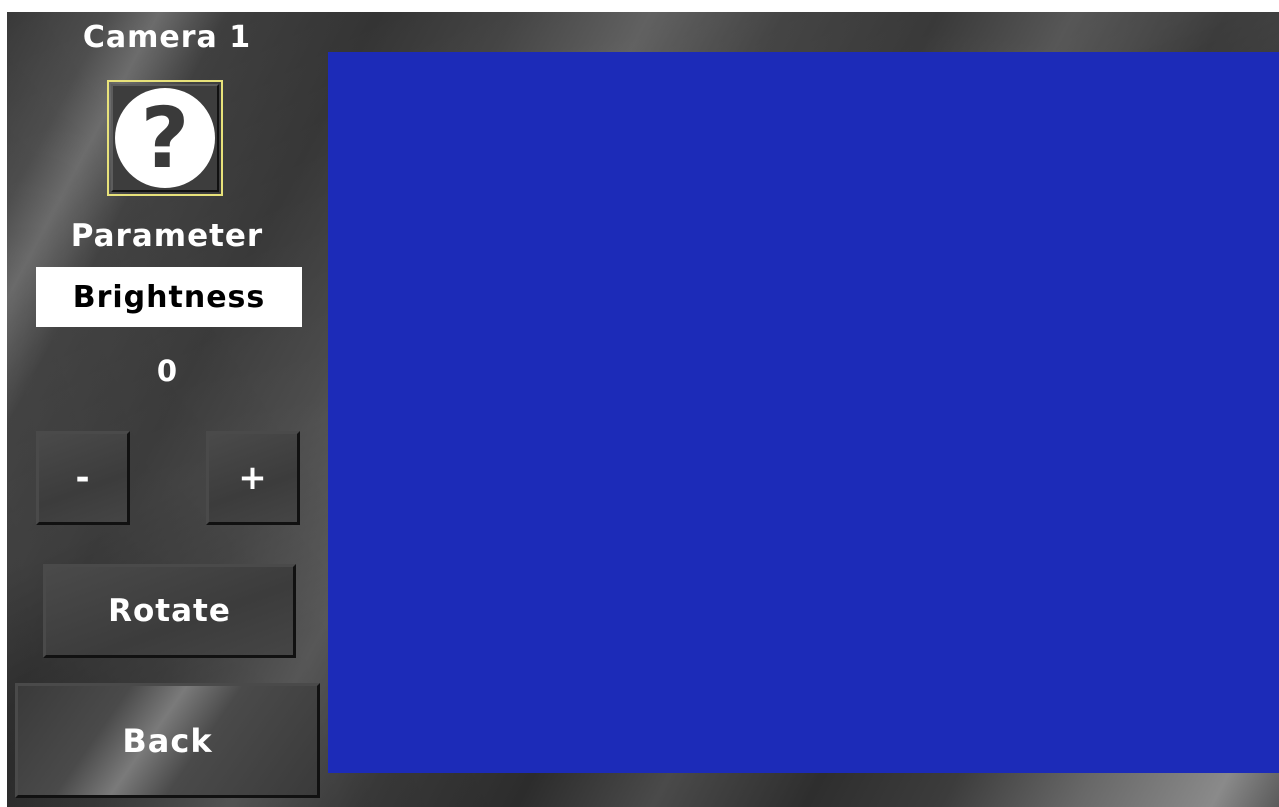 The height and width of the screenshot is (807, 1279). I want to click on parameter-value: 0, so click(167, 371).